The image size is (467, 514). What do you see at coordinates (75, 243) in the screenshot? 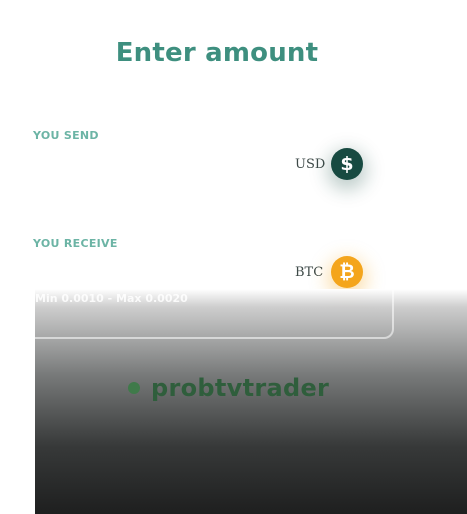
I see `you-receive-label: YOU RECEIVE` at bounding box center [75, 243].